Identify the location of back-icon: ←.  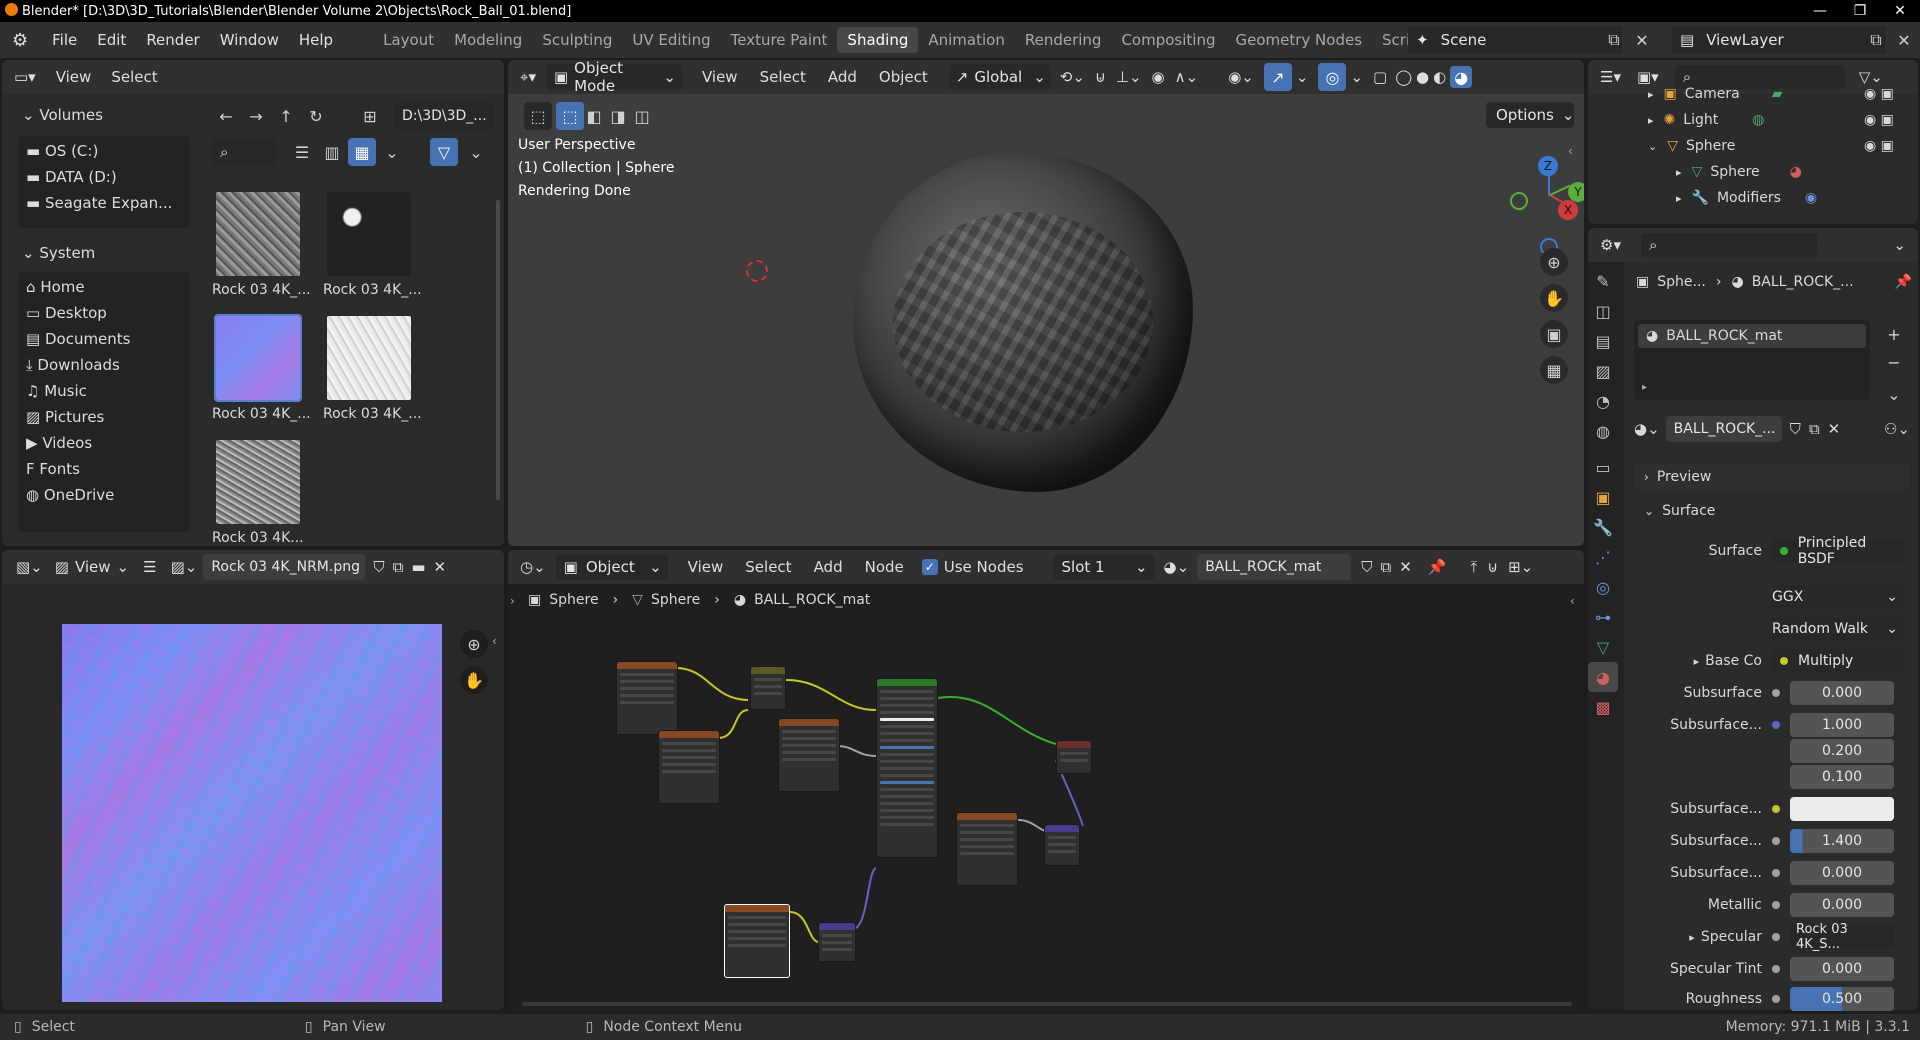
(226, 116).